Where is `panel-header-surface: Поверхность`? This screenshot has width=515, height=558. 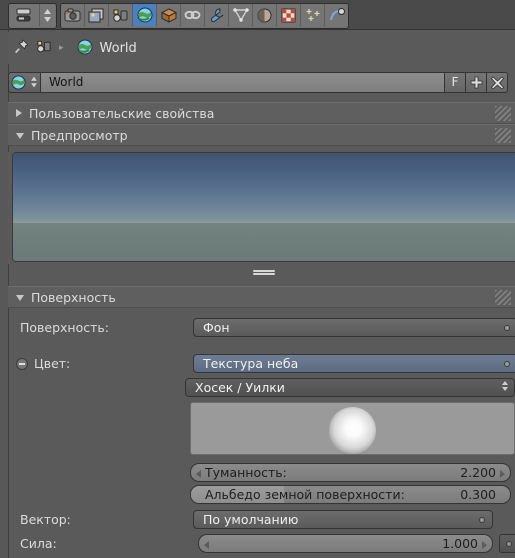 panel-header-surface: Поверхность is located at coordinates (261, 297).